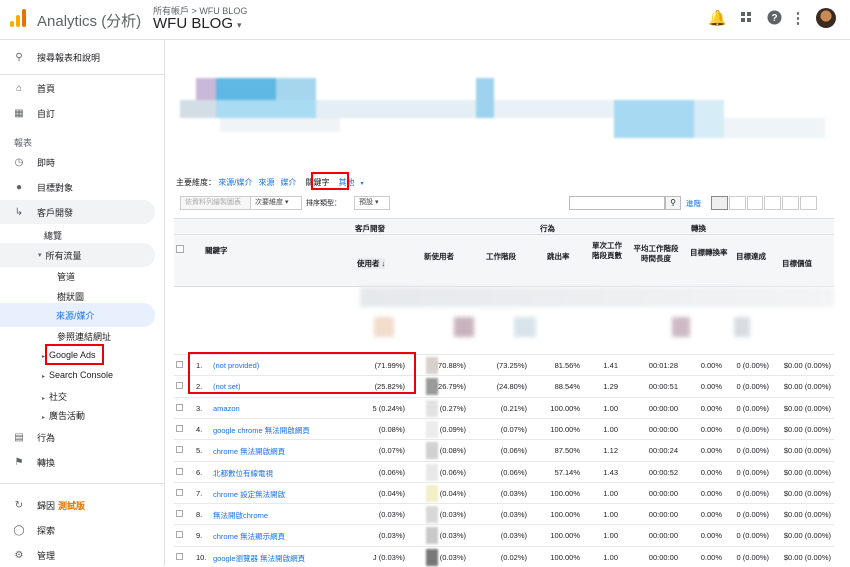 Image resolution: width=850 pixels, height=567 pixels. What do you see at coordinates (259, 558) in the screenshot?
I see `keyword-link: google瀏覽器 無法開啟網頁` at bounding box center [259, 558].